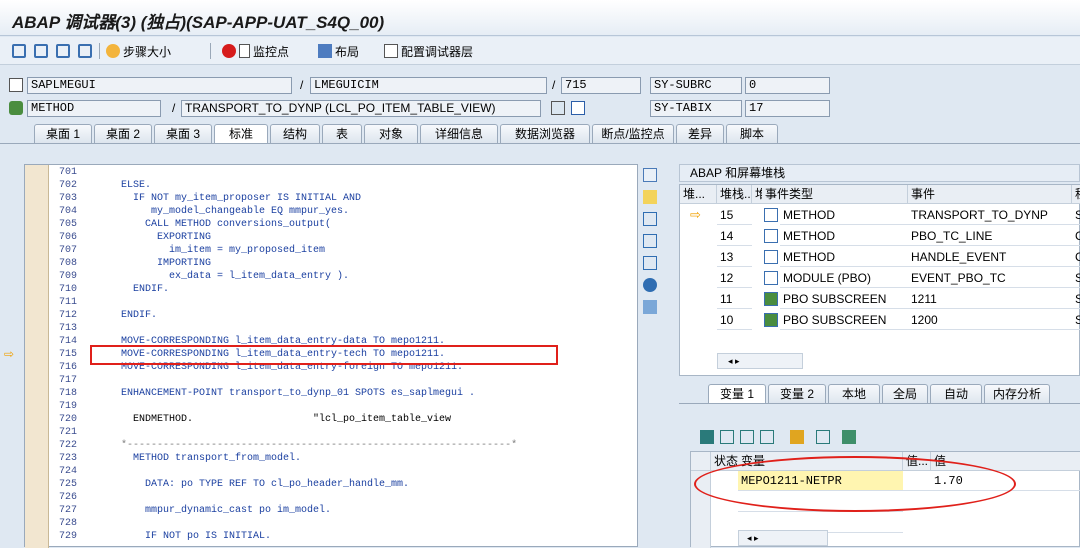 The height and width of the screenshot is (548, 1080). I want to click on navigate-icon, so click(558, 108).